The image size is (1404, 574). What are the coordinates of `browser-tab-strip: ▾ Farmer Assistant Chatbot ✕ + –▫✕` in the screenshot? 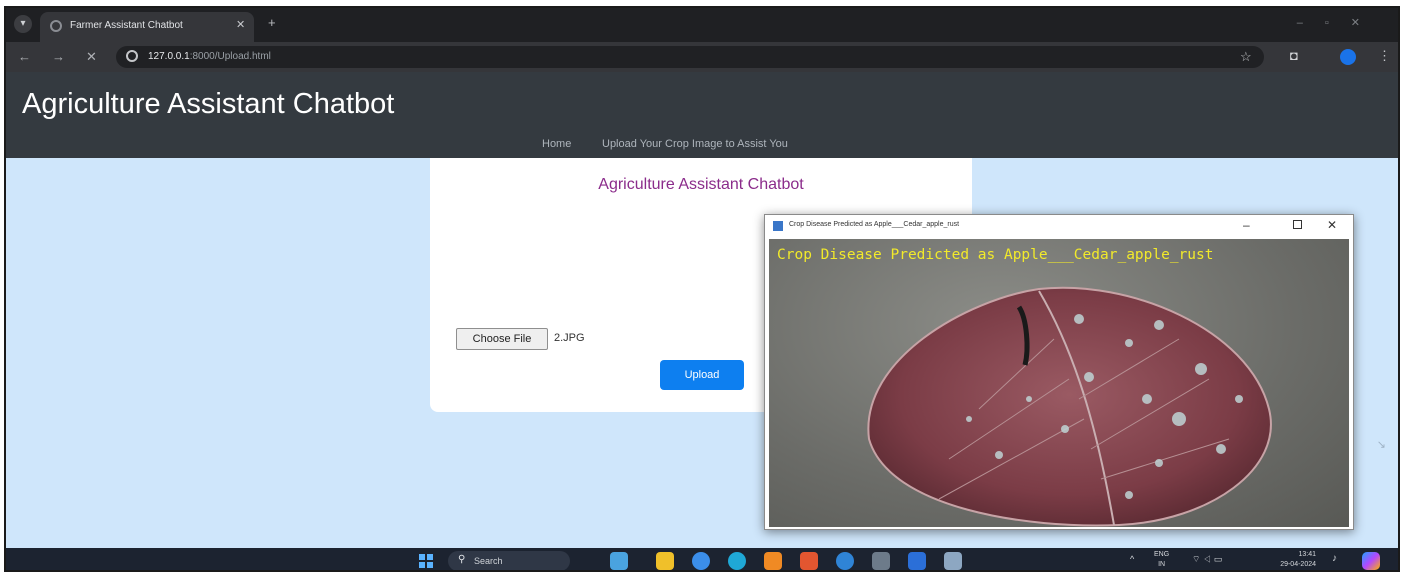 It's located at (702, 25).